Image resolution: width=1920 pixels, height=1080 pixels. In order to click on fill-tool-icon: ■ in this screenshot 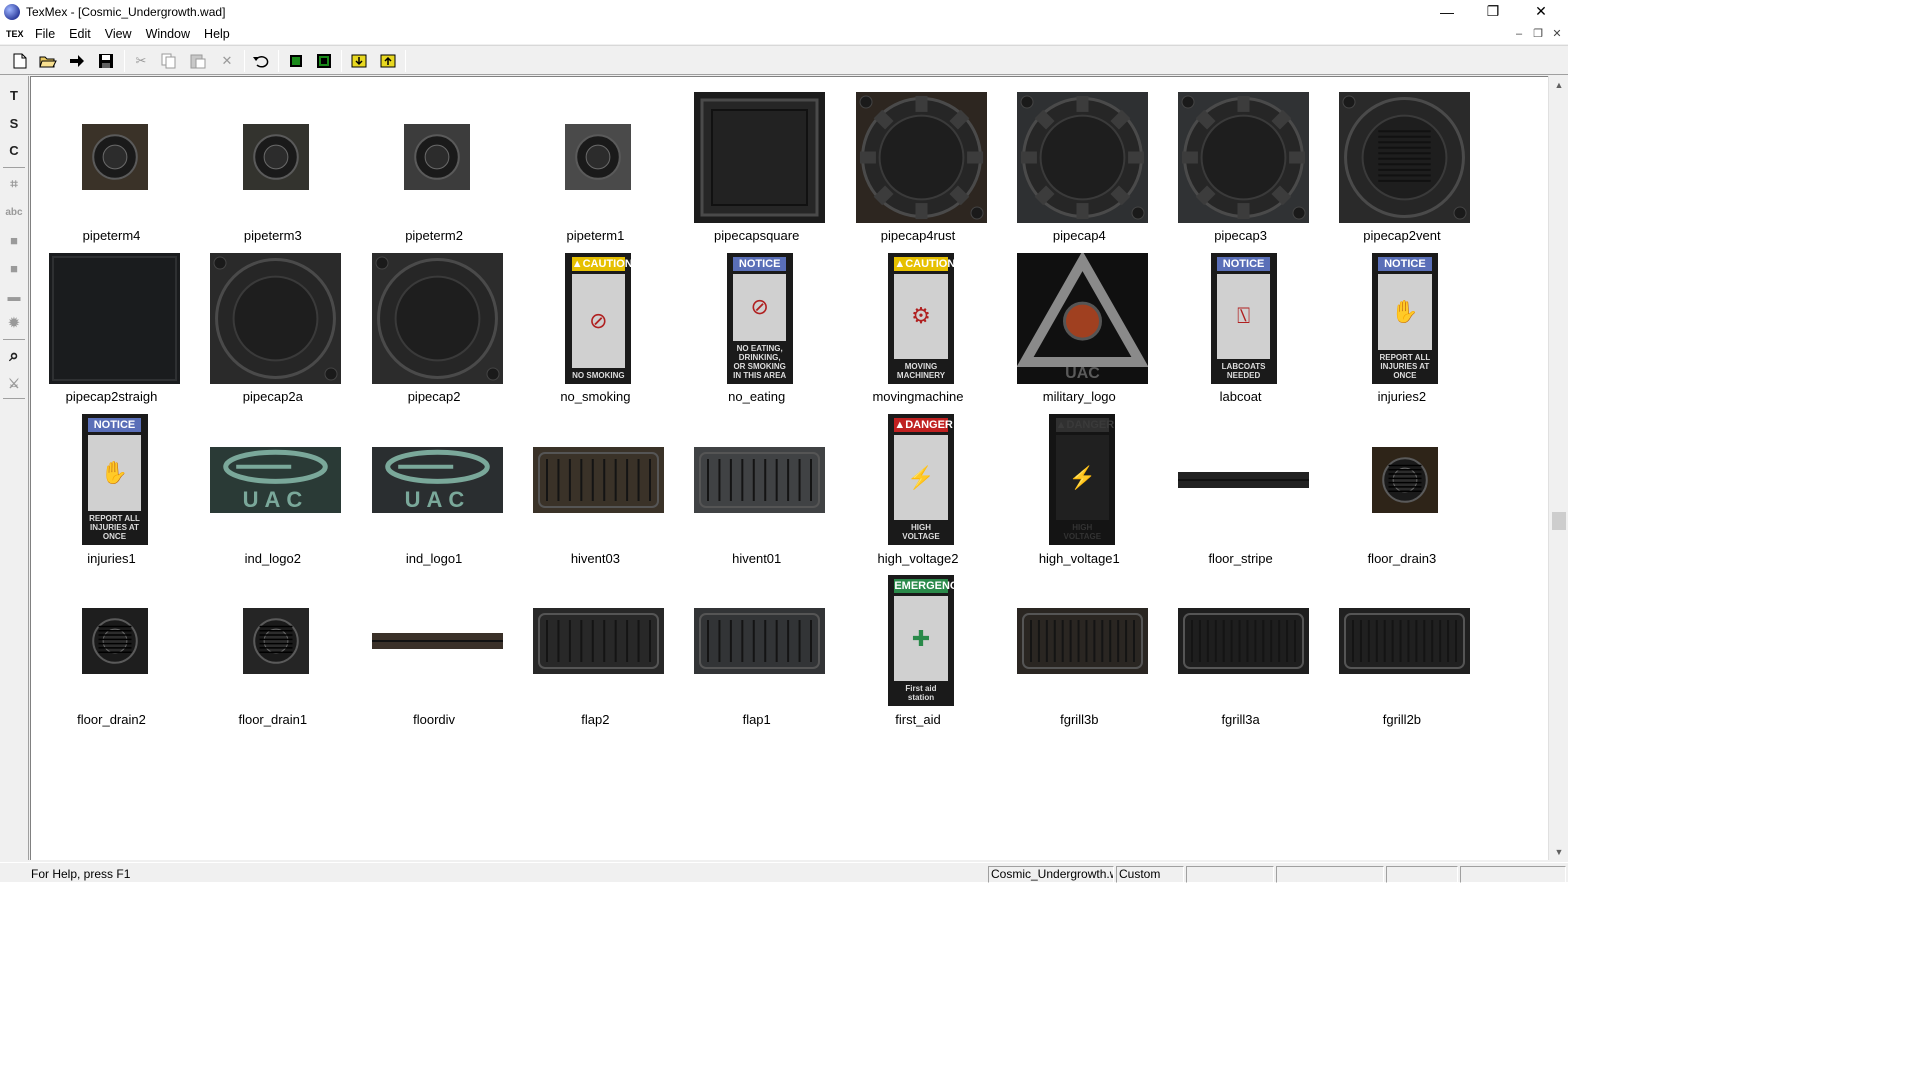, I will do `click(14, 240)`.